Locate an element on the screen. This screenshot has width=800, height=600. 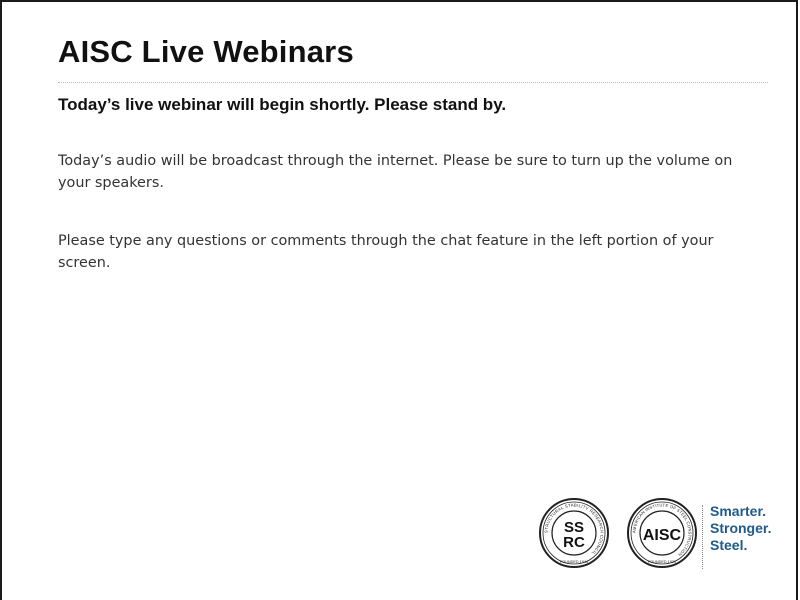
slide-title: AISC Live Webinars is located at coordinates (206, 51).